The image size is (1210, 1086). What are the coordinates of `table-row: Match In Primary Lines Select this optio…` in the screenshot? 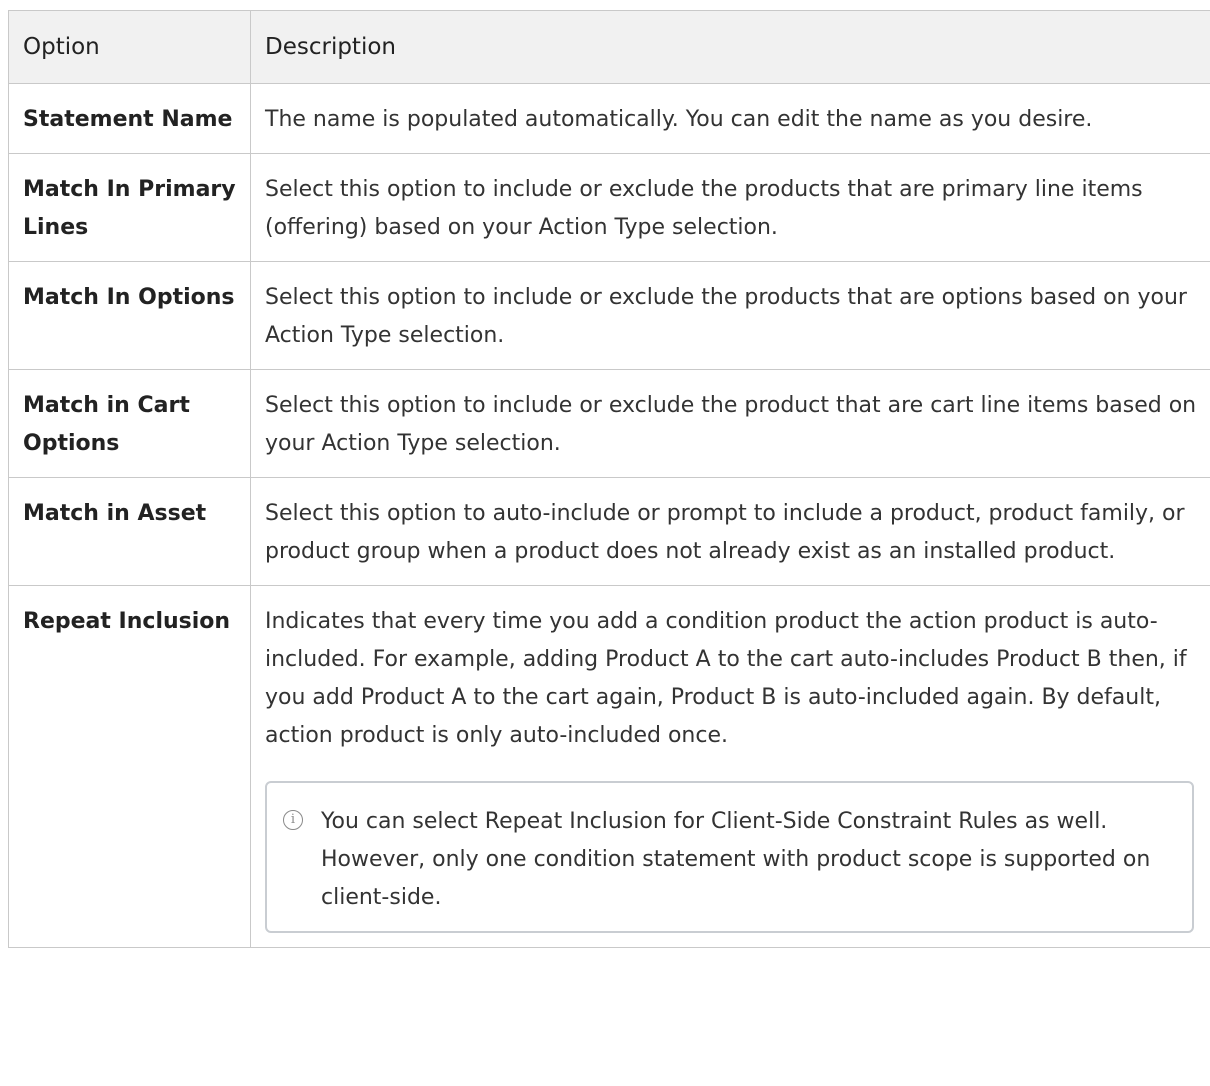 It's located at (609, 207).